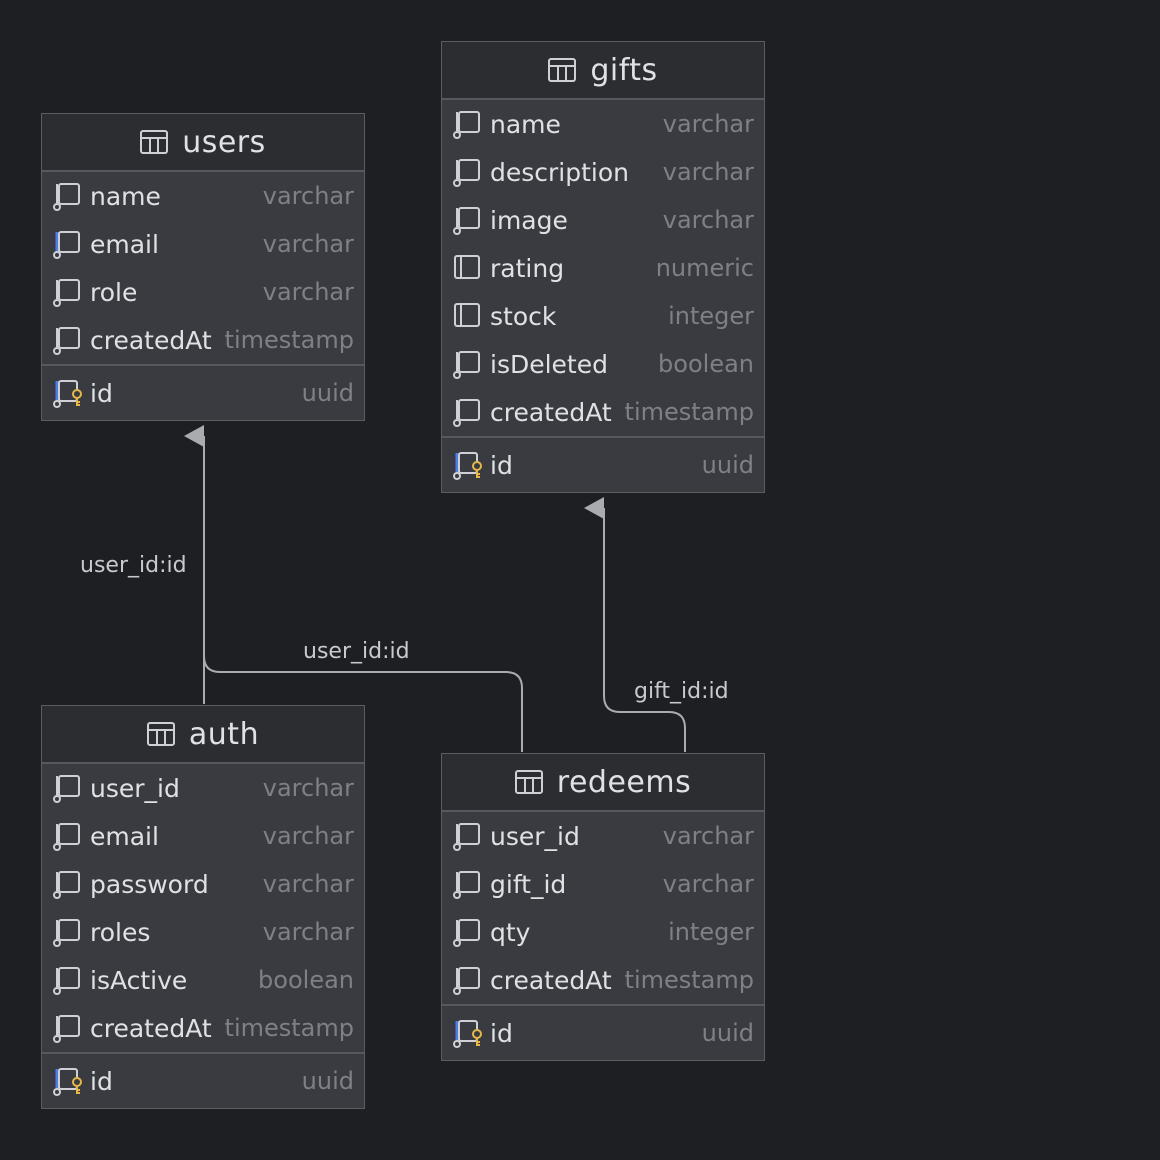  Describe the element at coordinates (531, 220) in the screenshot. I see `column-name: image` at that location.